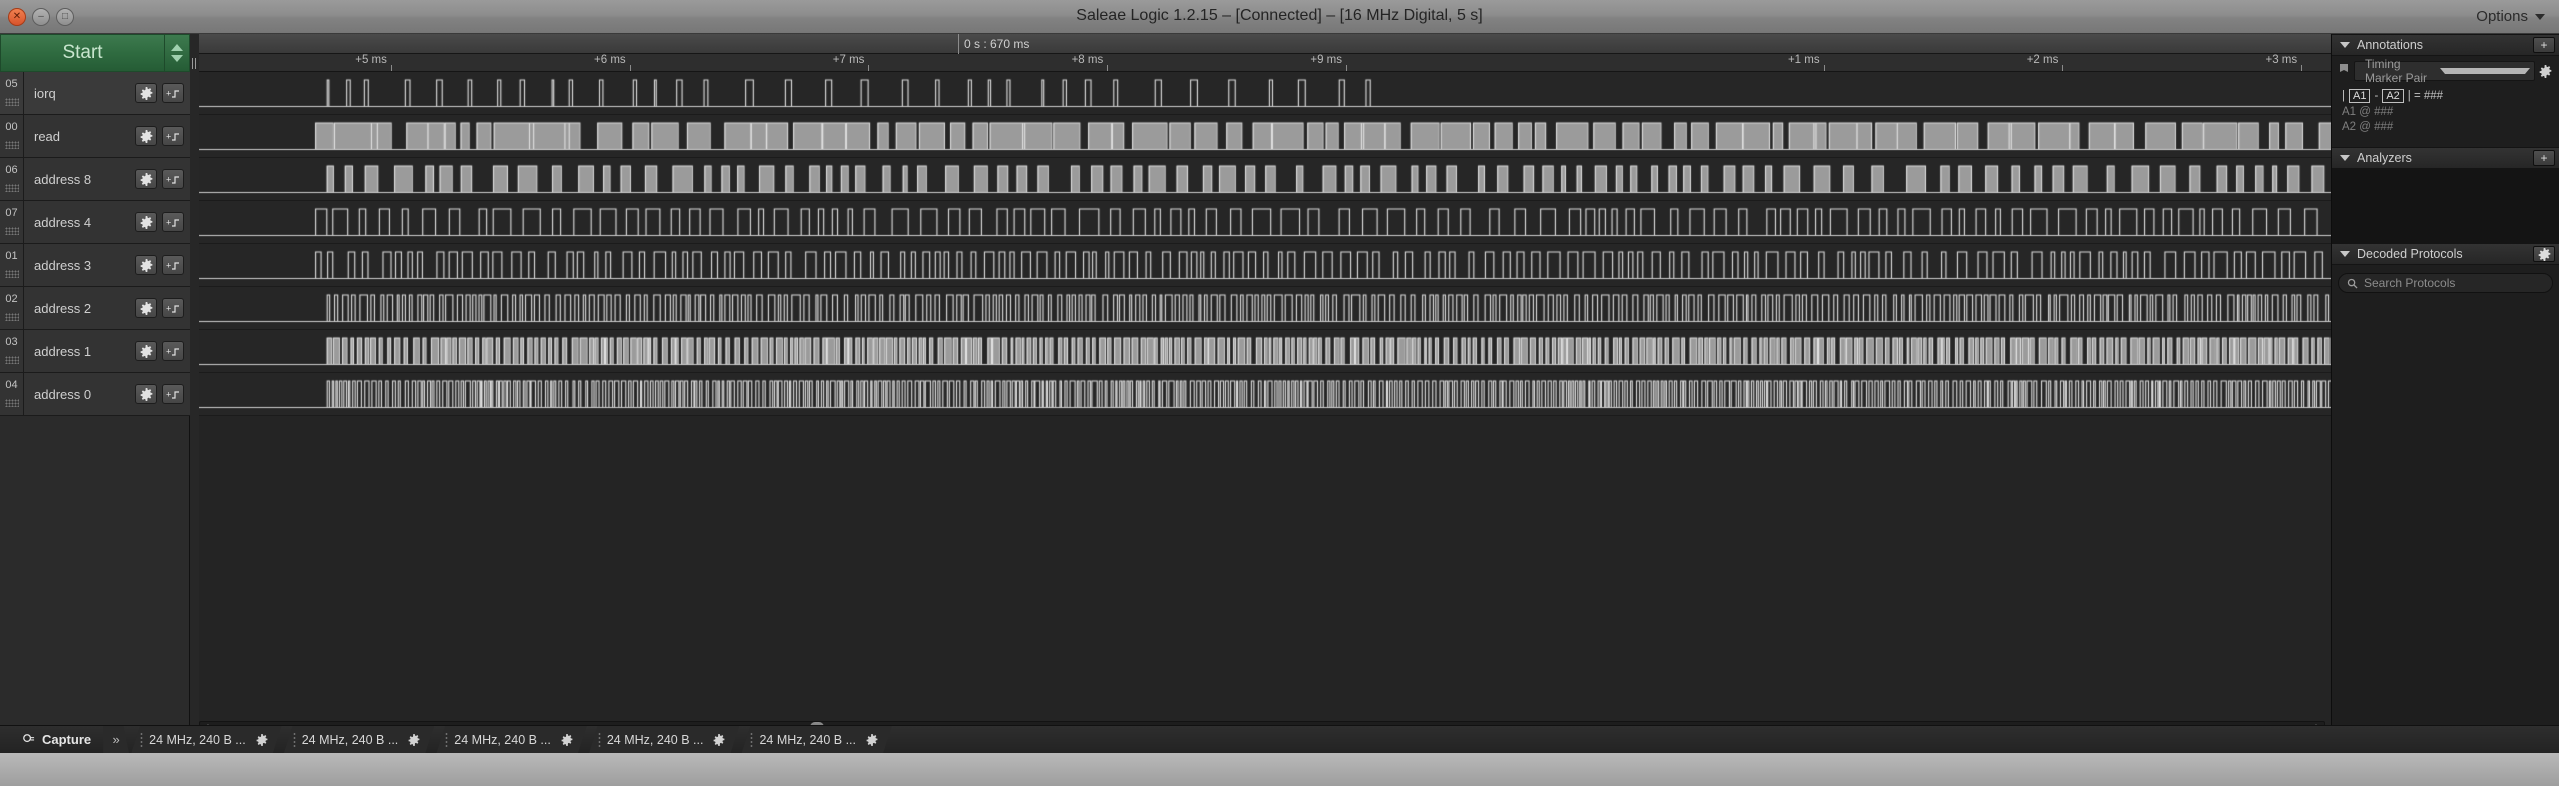 Image resolution: width=2559 pixels, height=786 pixels. Describe the element at coordinates (95, 93) in the screenshot. I see `channel-row: 05 iorq +` at that location.